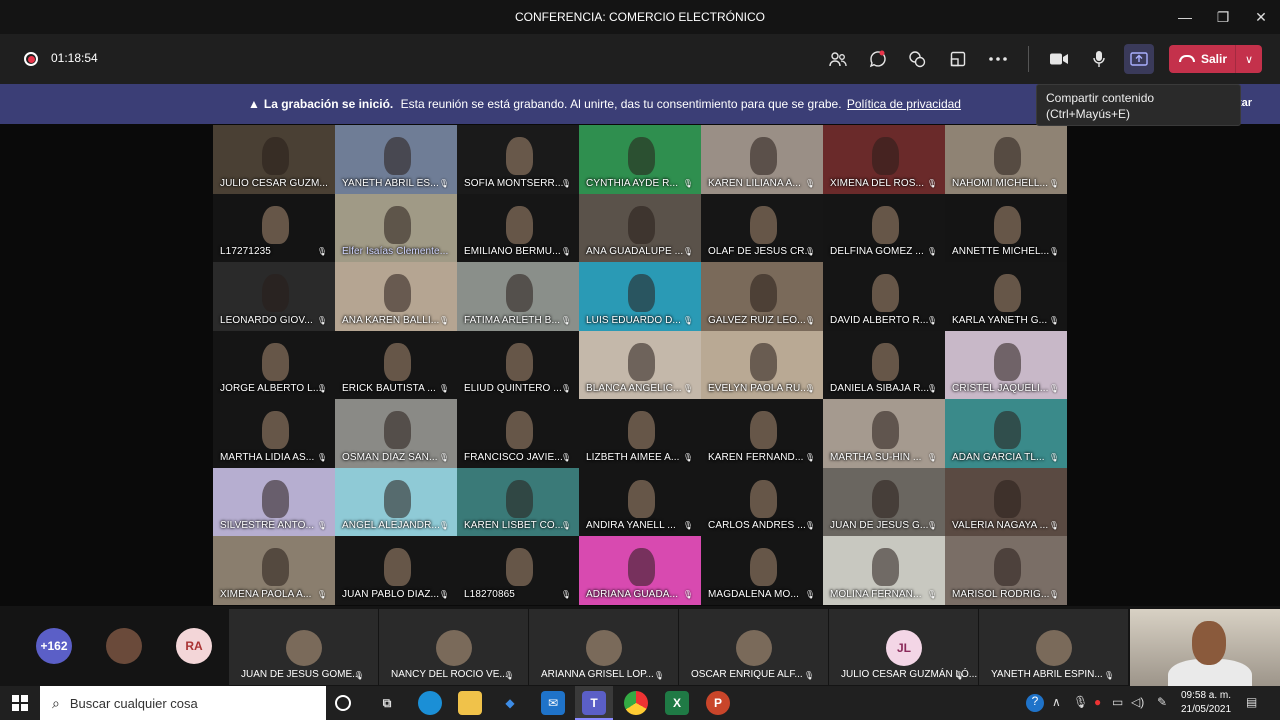 This screenshot has height=720, width=1280. Describe the element at coordinates (518, 296) in the screenshot. I see `video-tile: FATIMA ARLETH B... 🎙` at that location.